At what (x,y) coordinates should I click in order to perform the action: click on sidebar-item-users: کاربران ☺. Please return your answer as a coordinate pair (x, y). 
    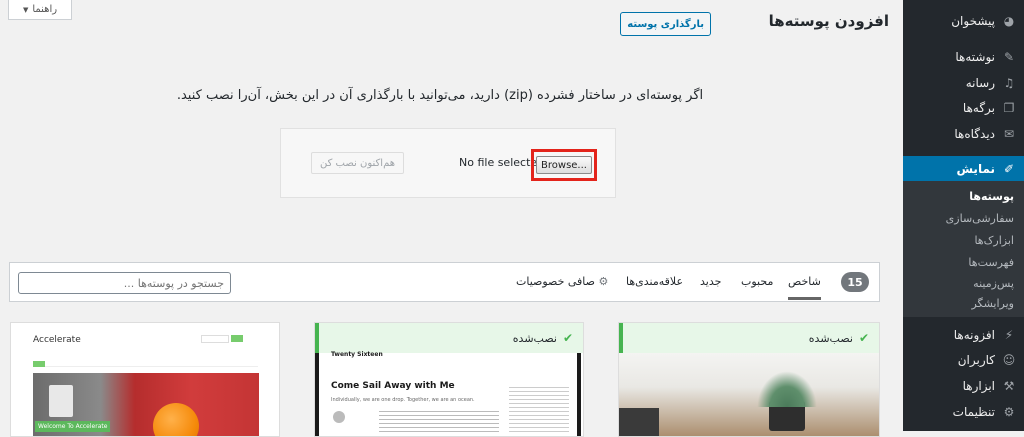
    Looking at the image, I should click on (963, 360).